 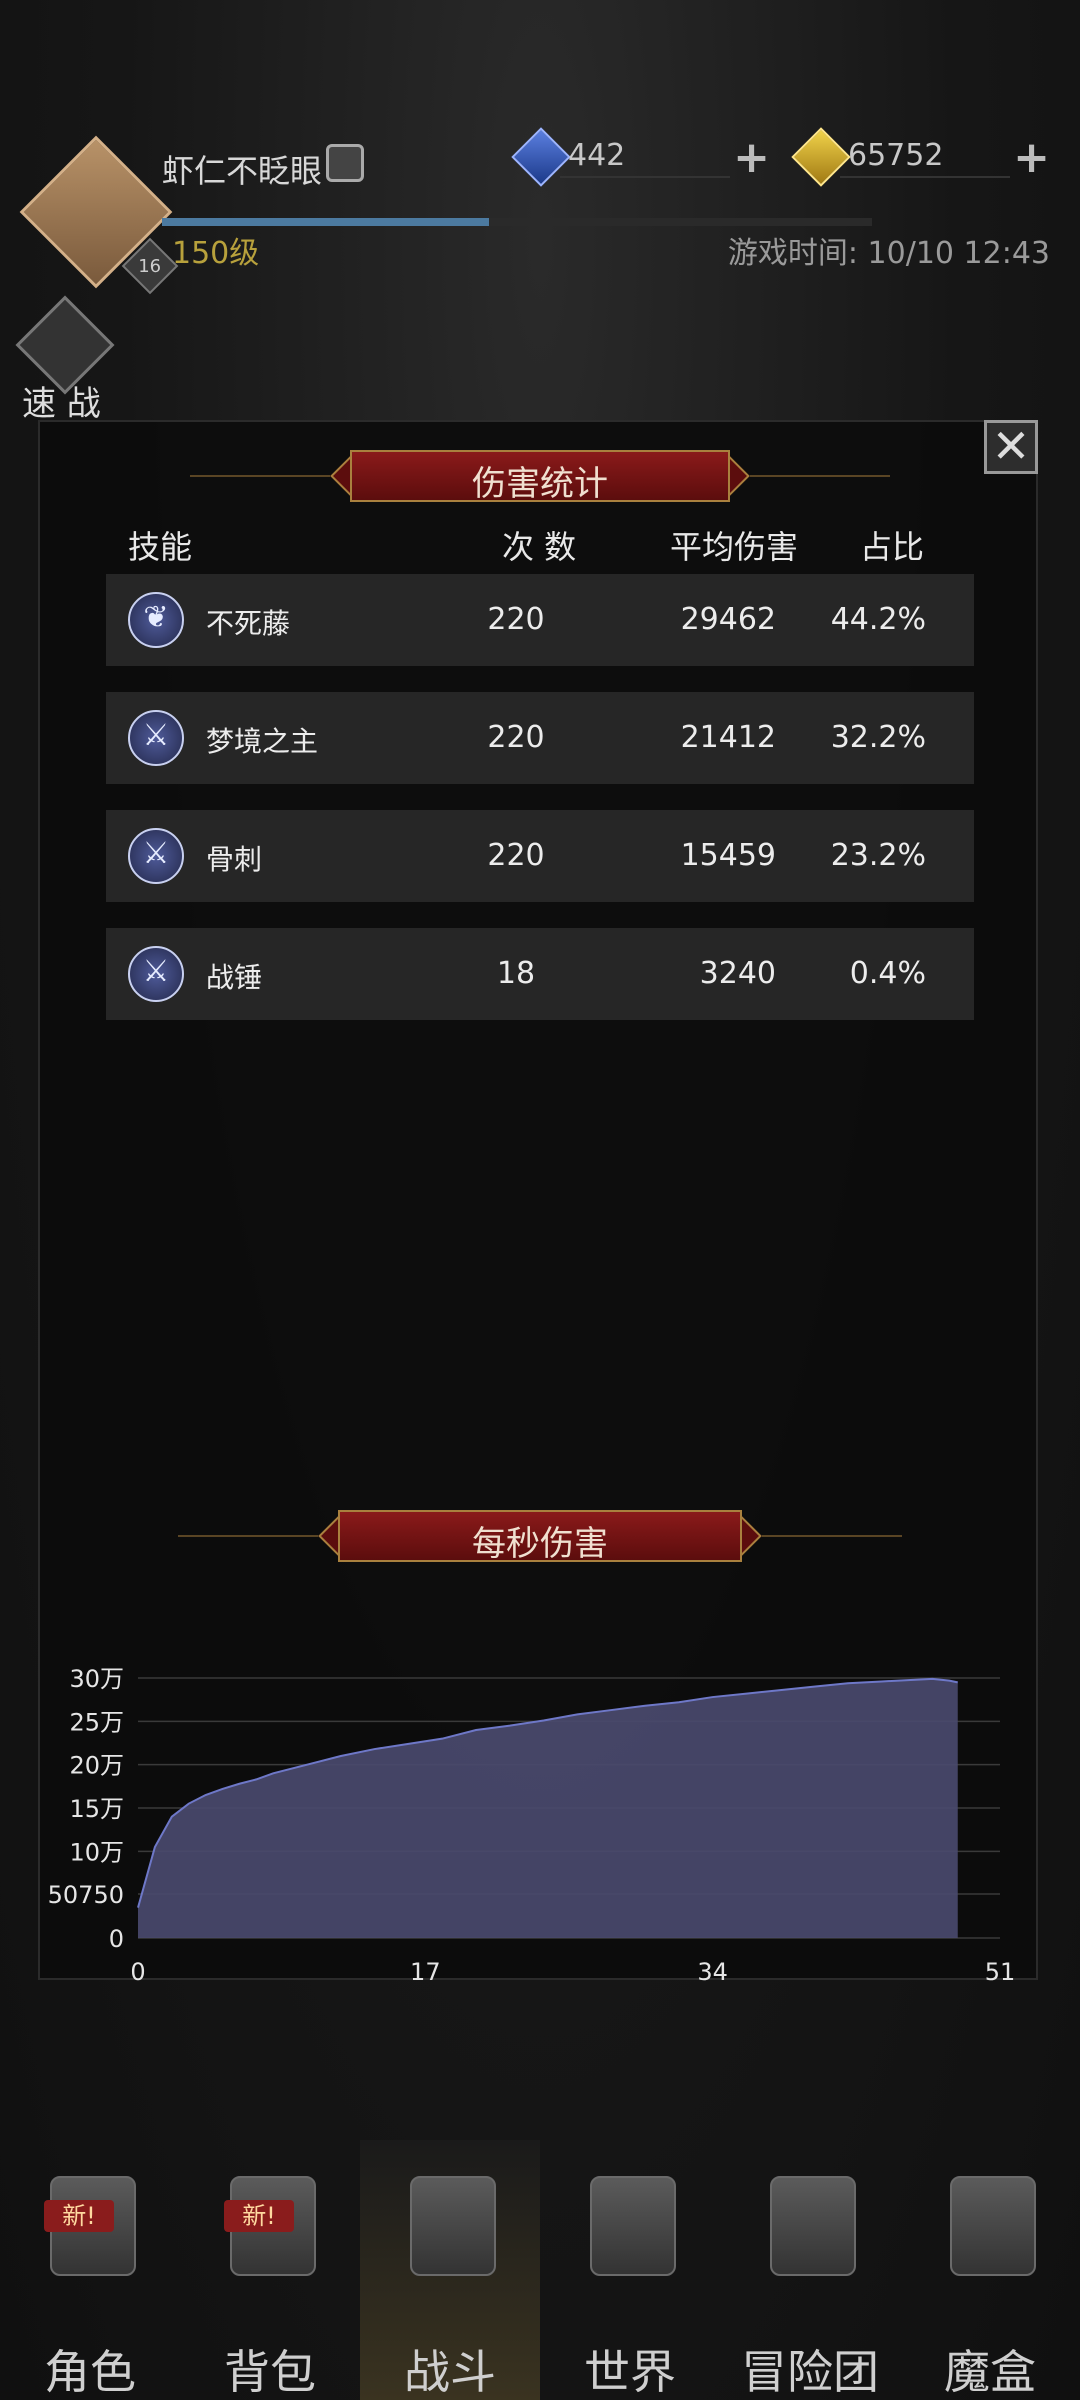 What do you see at coordinates (453, 2226) in the screenshot?
I see `sword-shield-icon` at bounding box center [453, 2226].